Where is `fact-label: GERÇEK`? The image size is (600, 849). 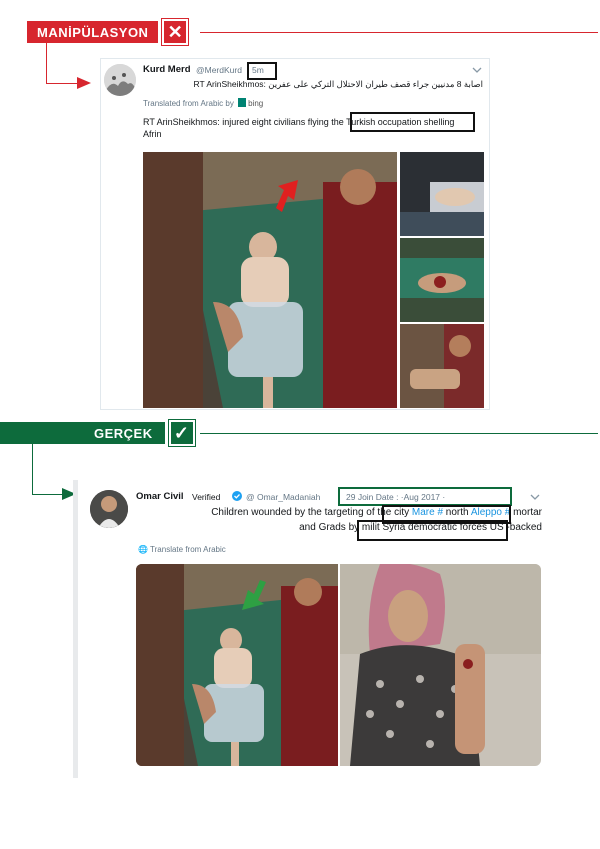
fact-label: GERÇEK is located at coordinates (82, 433).